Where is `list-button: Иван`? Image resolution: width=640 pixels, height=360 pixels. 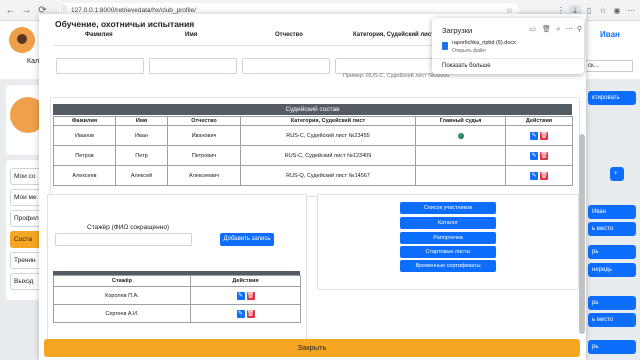 list-button: Иван is located at coordinates (612, 212).